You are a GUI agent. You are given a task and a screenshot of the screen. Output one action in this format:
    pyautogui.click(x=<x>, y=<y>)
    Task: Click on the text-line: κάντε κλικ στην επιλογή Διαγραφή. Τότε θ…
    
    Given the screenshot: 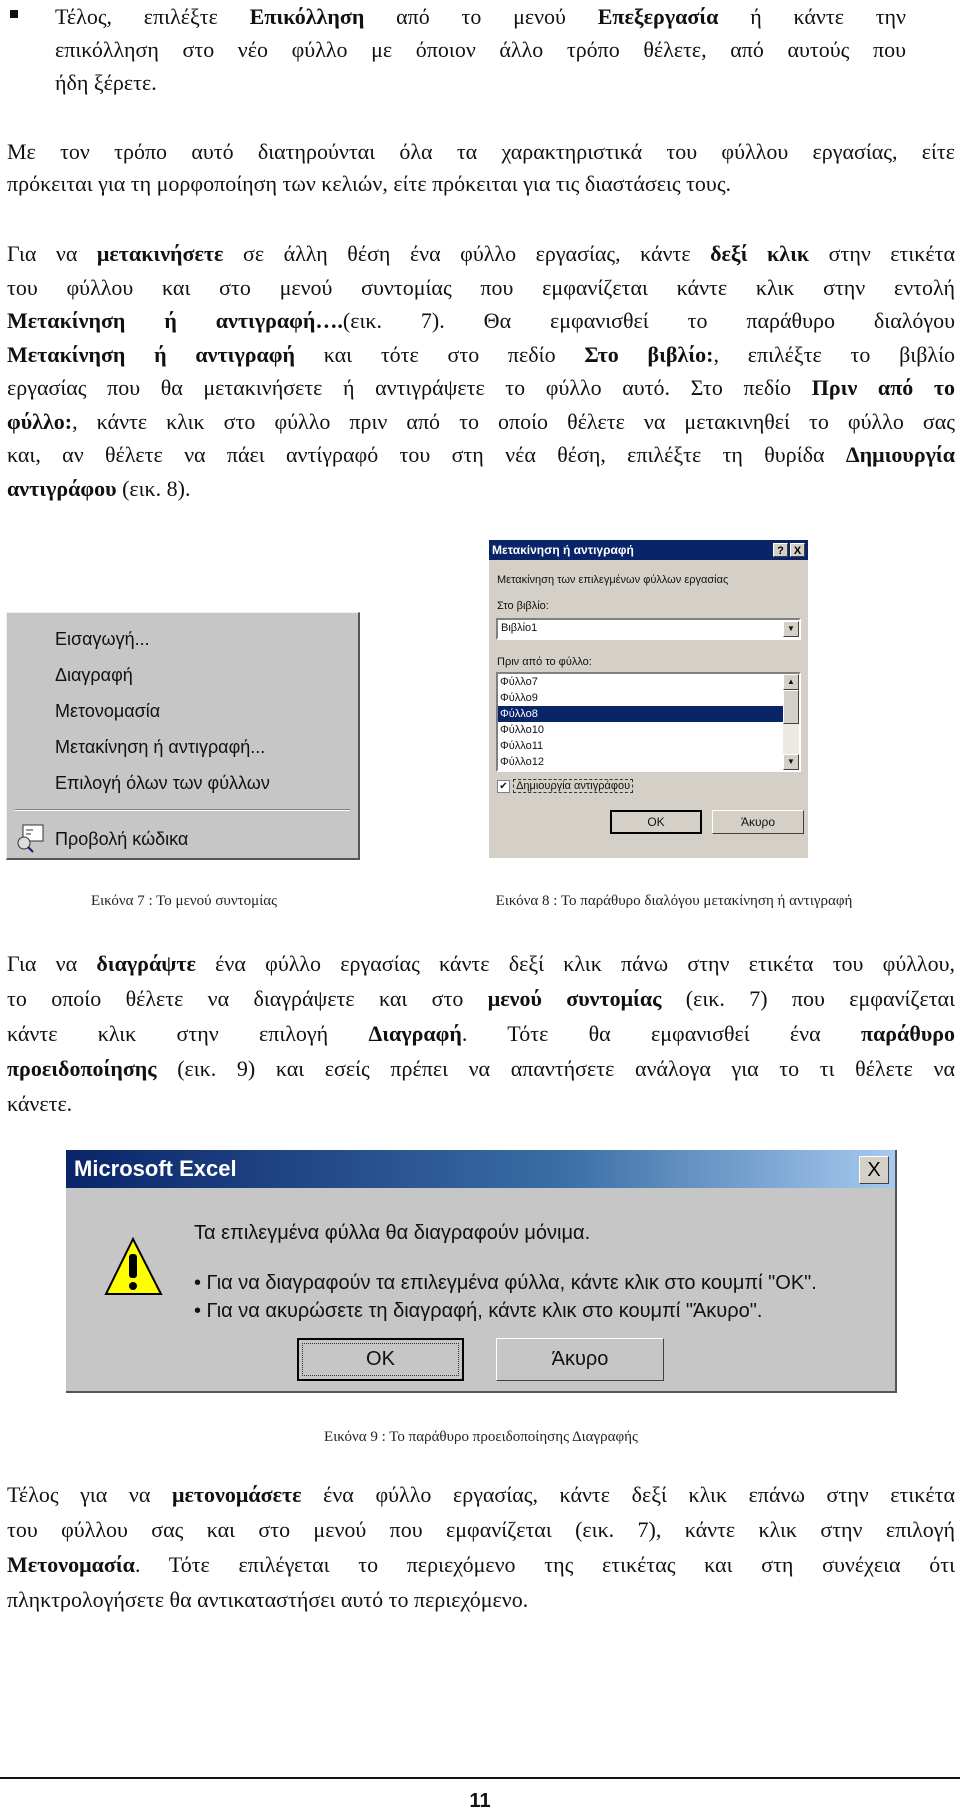 What is the action you would take?
    pyautogui.click(x=481, y=1033)
    